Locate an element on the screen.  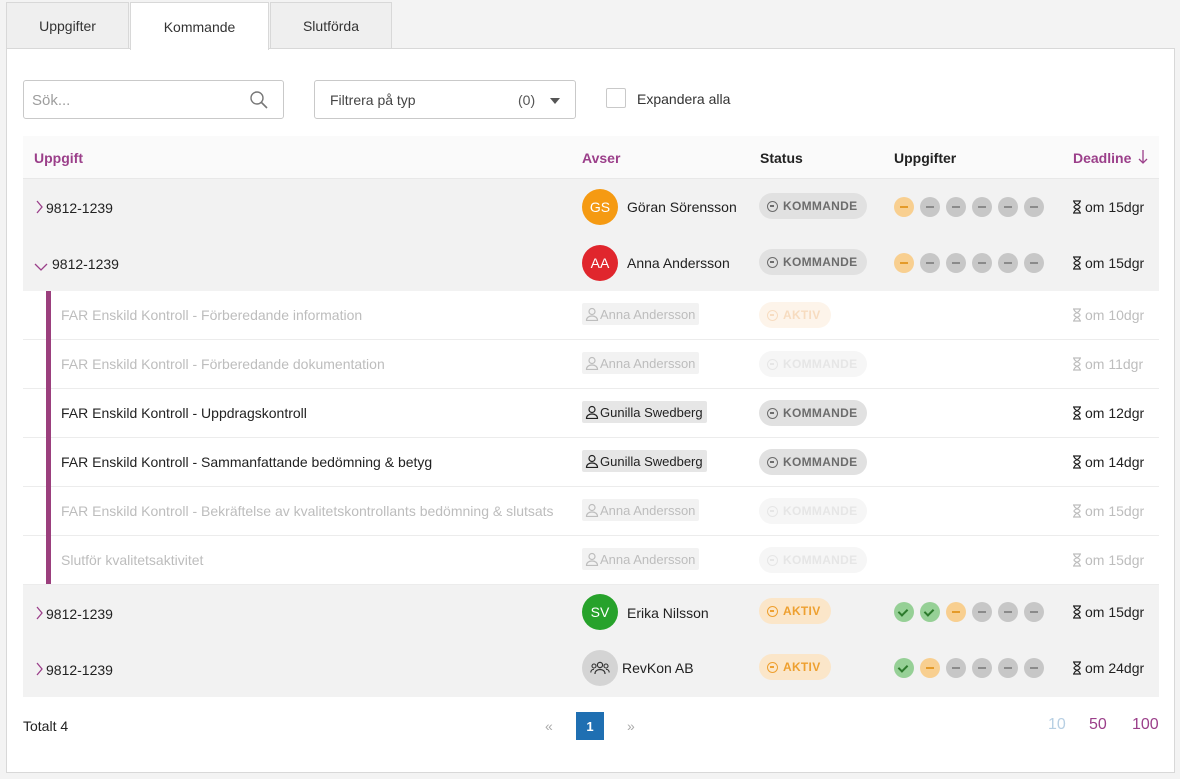
deadline-text: om 15dgr is located at coordinates (1115, 560).